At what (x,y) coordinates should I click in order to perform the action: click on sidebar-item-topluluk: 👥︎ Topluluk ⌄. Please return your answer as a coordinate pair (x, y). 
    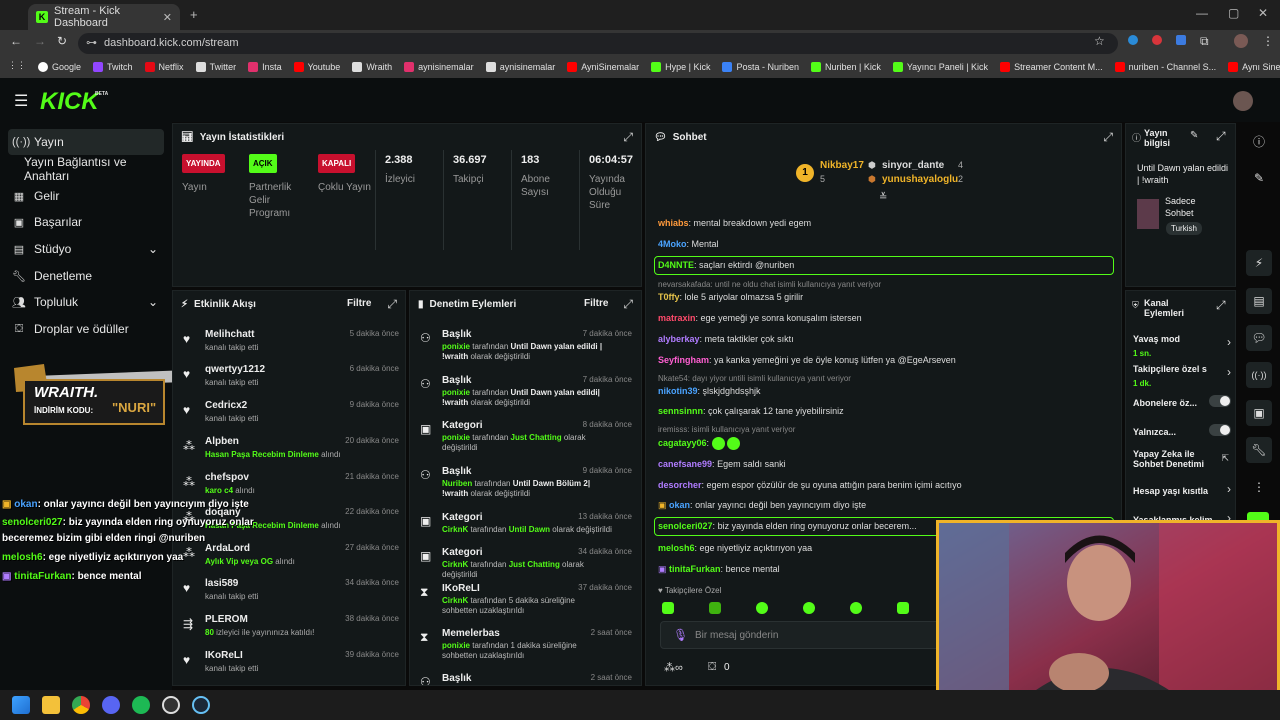
    Looking at the image, I should click on (86, 302).